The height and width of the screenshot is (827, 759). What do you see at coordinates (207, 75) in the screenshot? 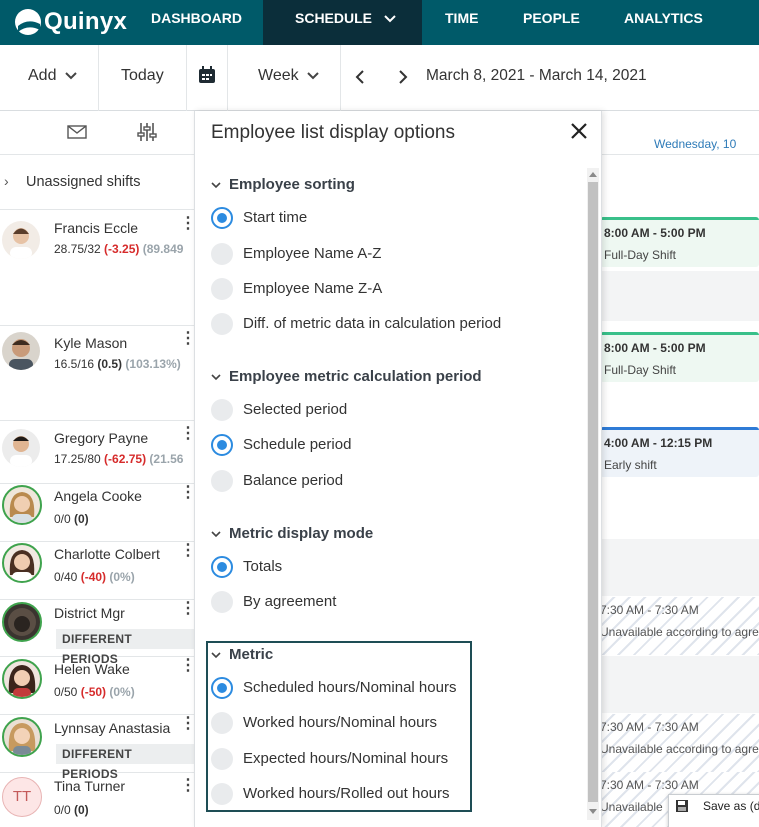
I see `calendar-icon` at bounding box center [207, 75].